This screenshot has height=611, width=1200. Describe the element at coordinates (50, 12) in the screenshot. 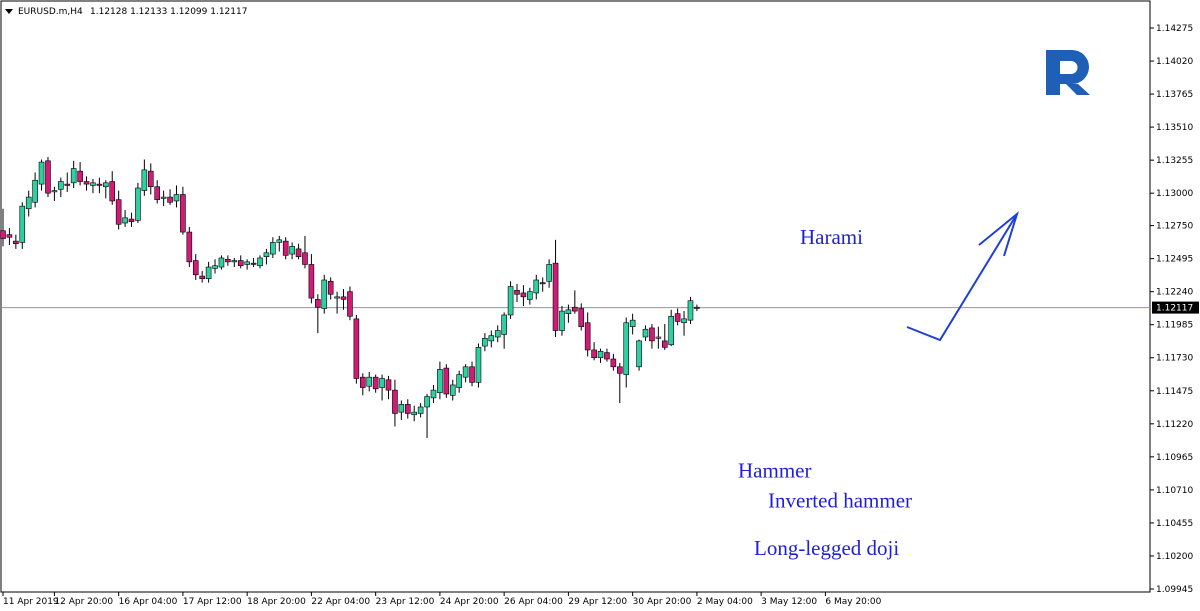

I see `symbol-header: EURUSD.m,H4` at that location.